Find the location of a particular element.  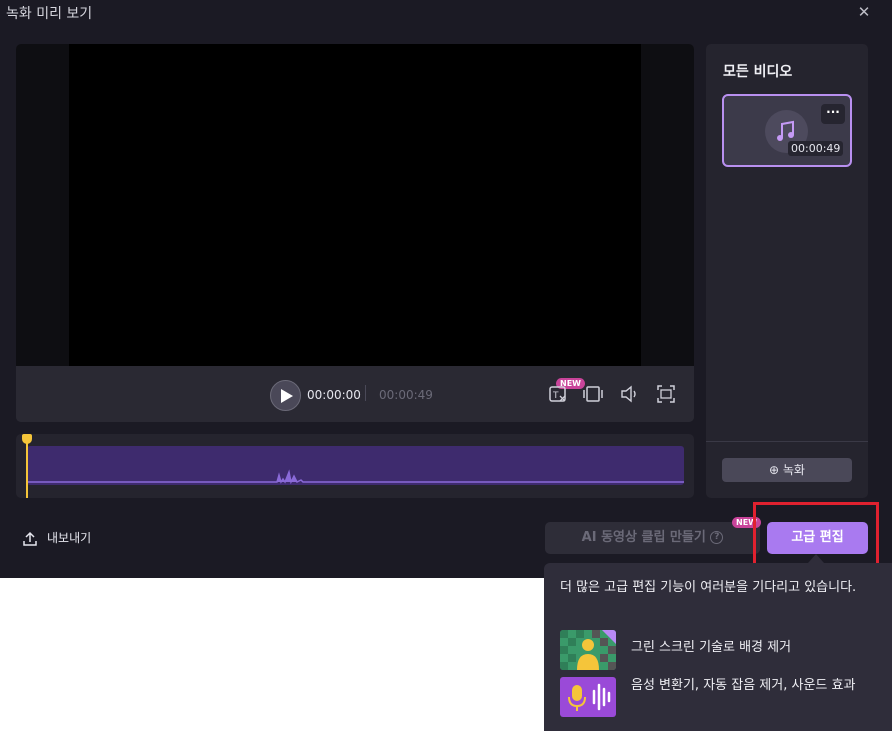

audio-waveform is located at coordinates (355, 477).